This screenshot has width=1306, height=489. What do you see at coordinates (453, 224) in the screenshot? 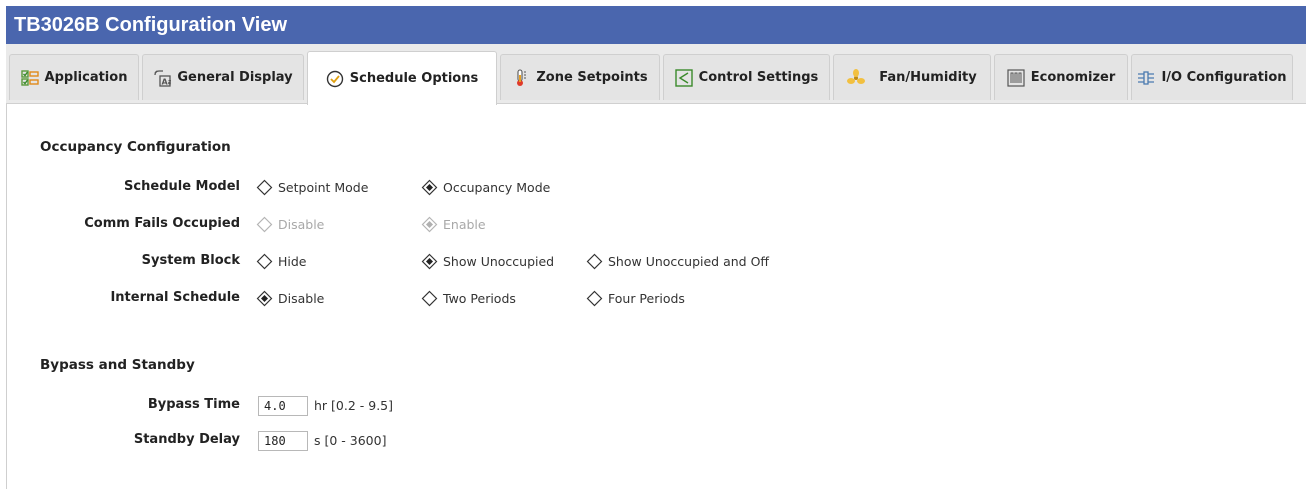
I see `comm-fails-option-enable: Enable` at bounding box center [453, 224].